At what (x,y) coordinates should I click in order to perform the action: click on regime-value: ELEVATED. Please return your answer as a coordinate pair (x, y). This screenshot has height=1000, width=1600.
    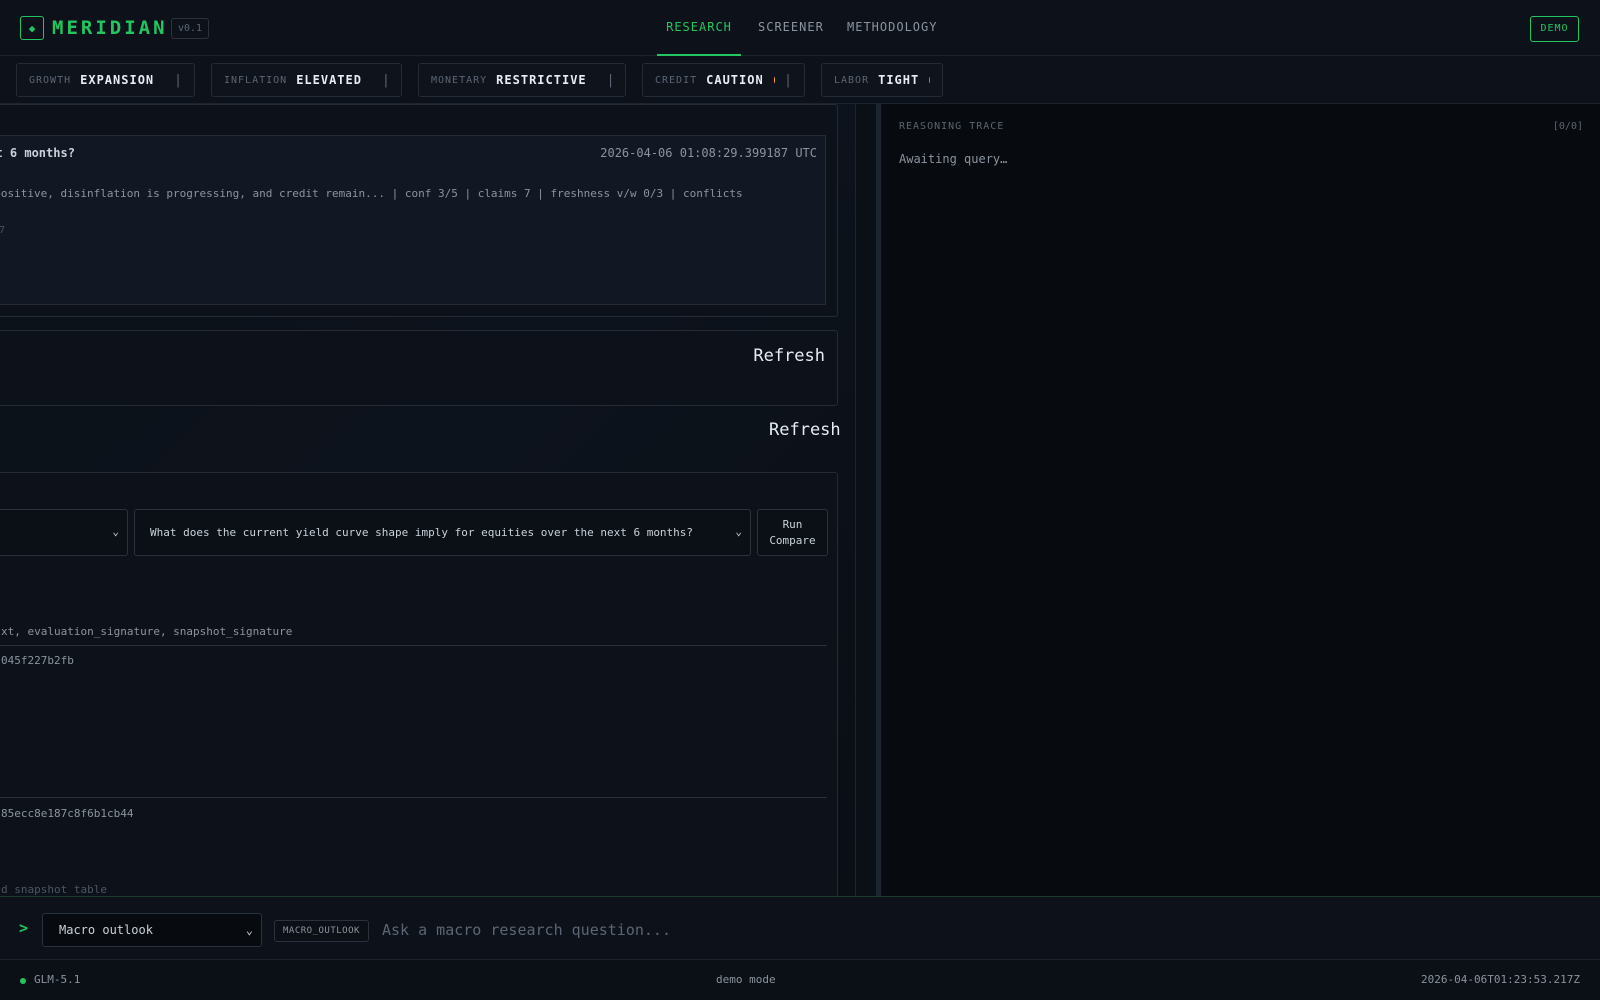
    Looking at the image, I should click on (329, 80).